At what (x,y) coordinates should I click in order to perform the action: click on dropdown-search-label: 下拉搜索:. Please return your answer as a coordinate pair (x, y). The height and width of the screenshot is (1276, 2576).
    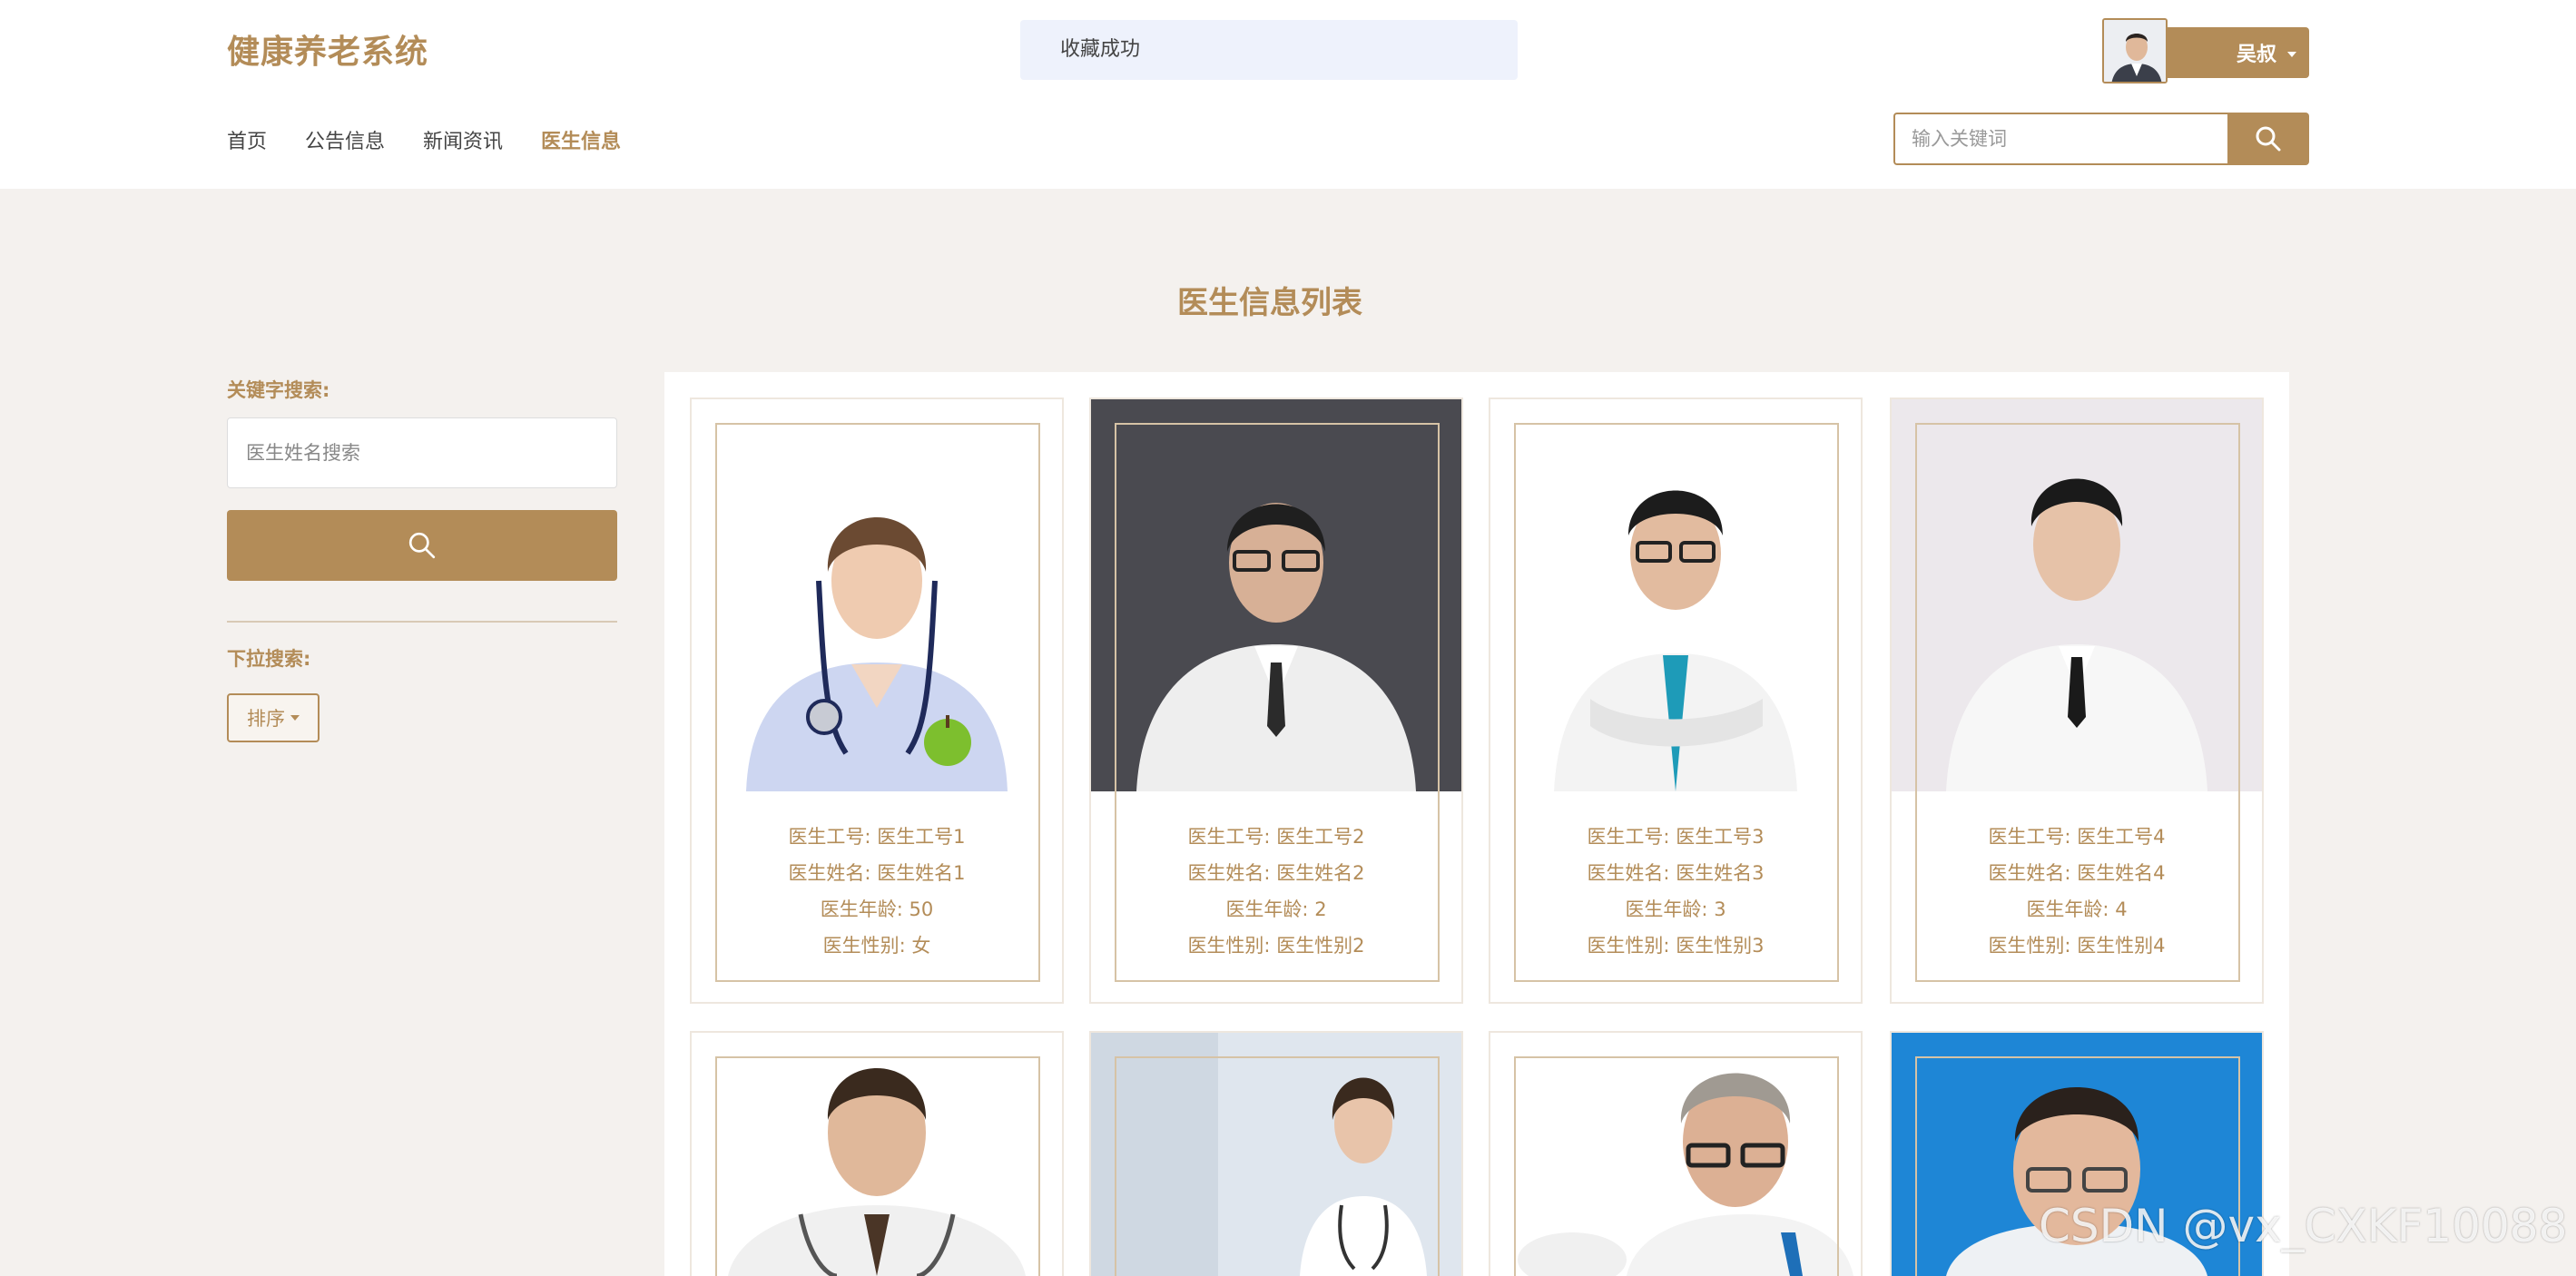
    Looking at the image, I should click on (269, 659).